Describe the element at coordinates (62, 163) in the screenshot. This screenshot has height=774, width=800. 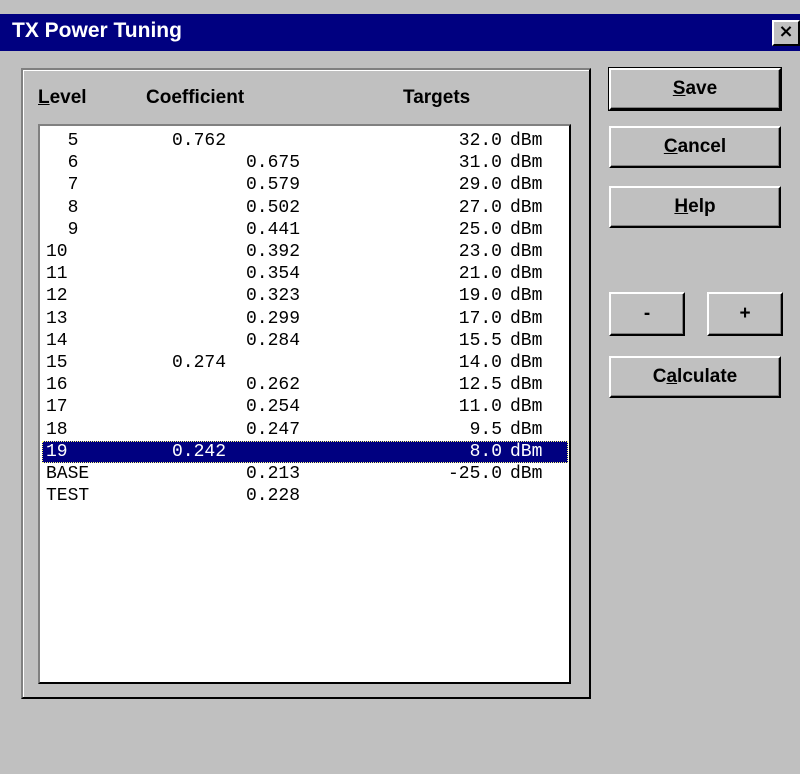
I see `row-level: 6` at that location.